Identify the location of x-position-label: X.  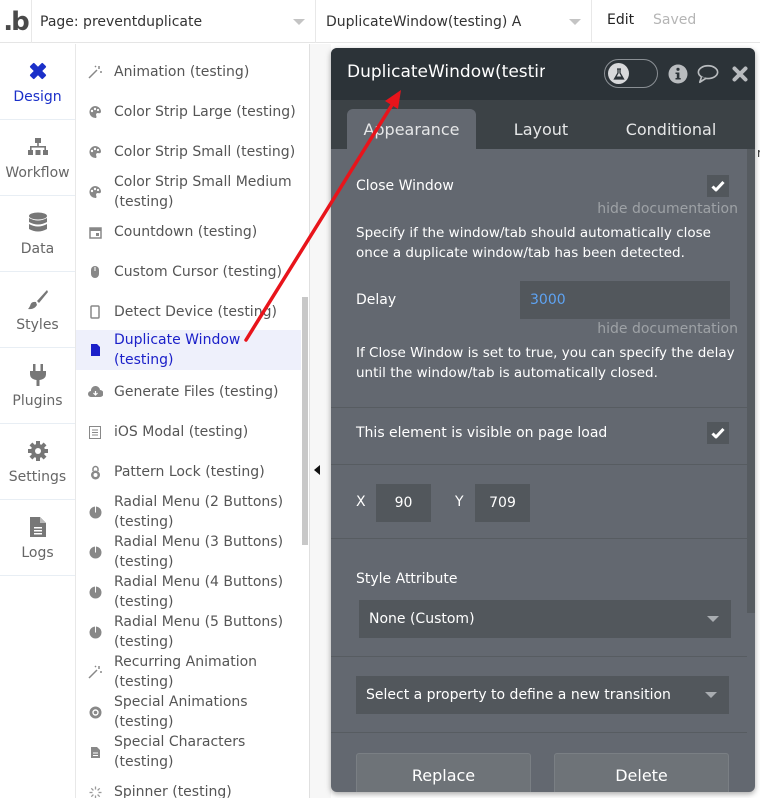
(361, 502).